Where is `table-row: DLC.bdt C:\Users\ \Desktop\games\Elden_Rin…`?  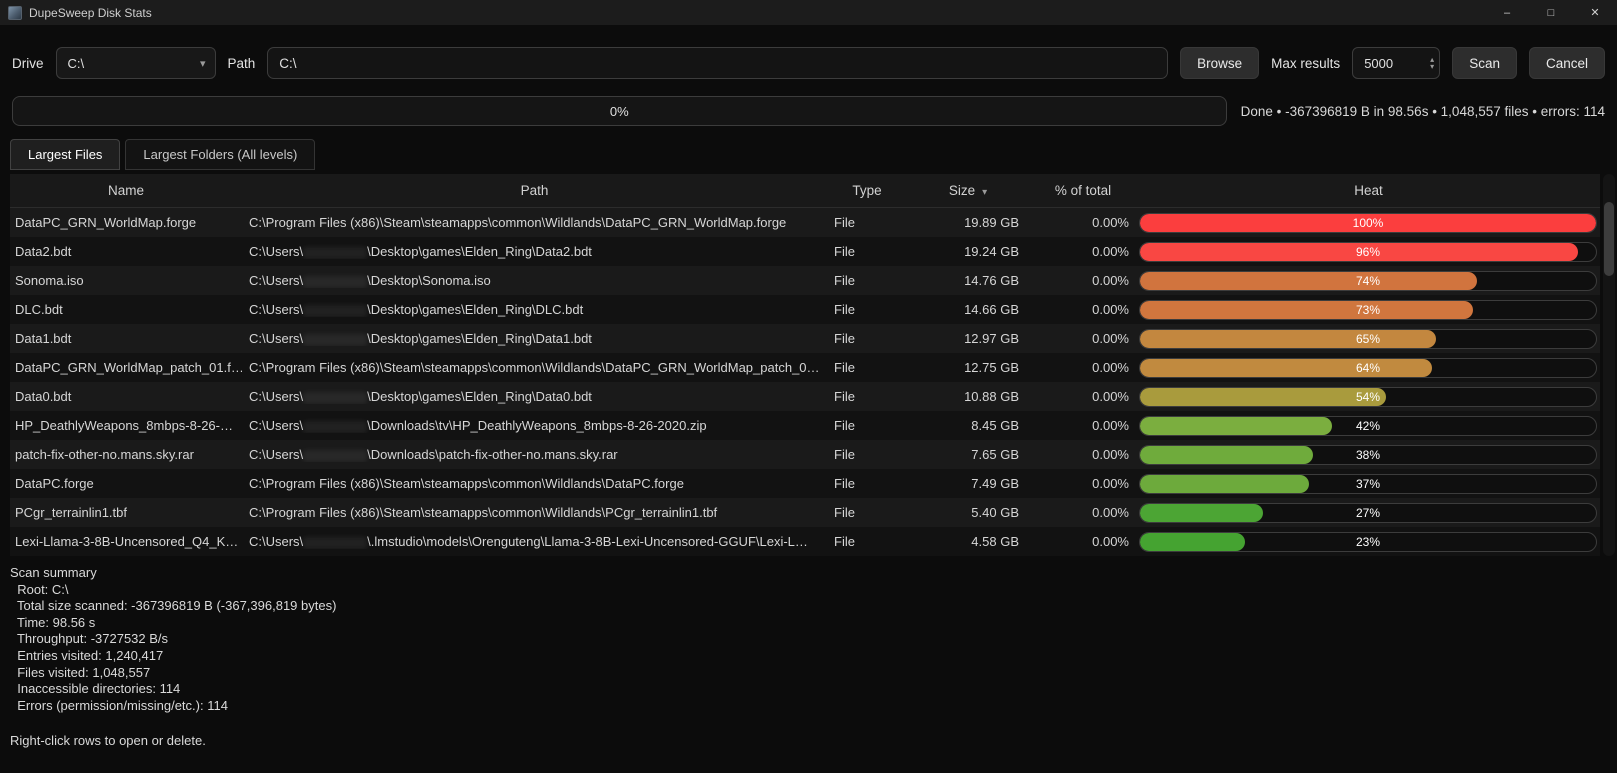 table-row: DLC.bdt C:\Users\ \Desktop\games\Elden_Rin… is located at coordinates (805, 309).